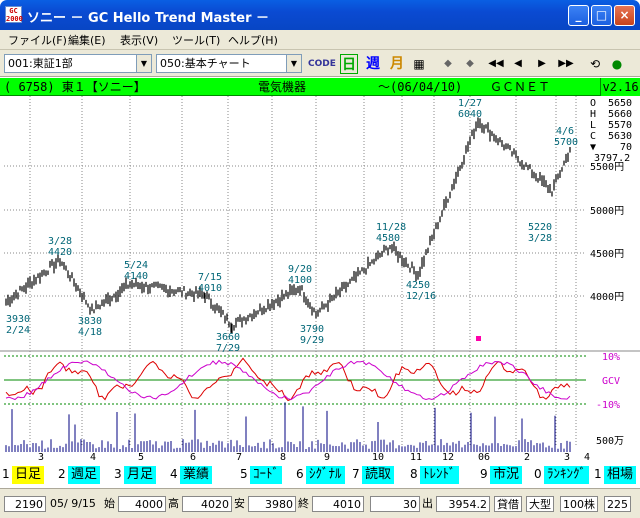 The height and width of the screenshot is (518, 640). Describe the element at coordinates (578, 15) in the screenshot. I see `minimize-button: _` at that location.